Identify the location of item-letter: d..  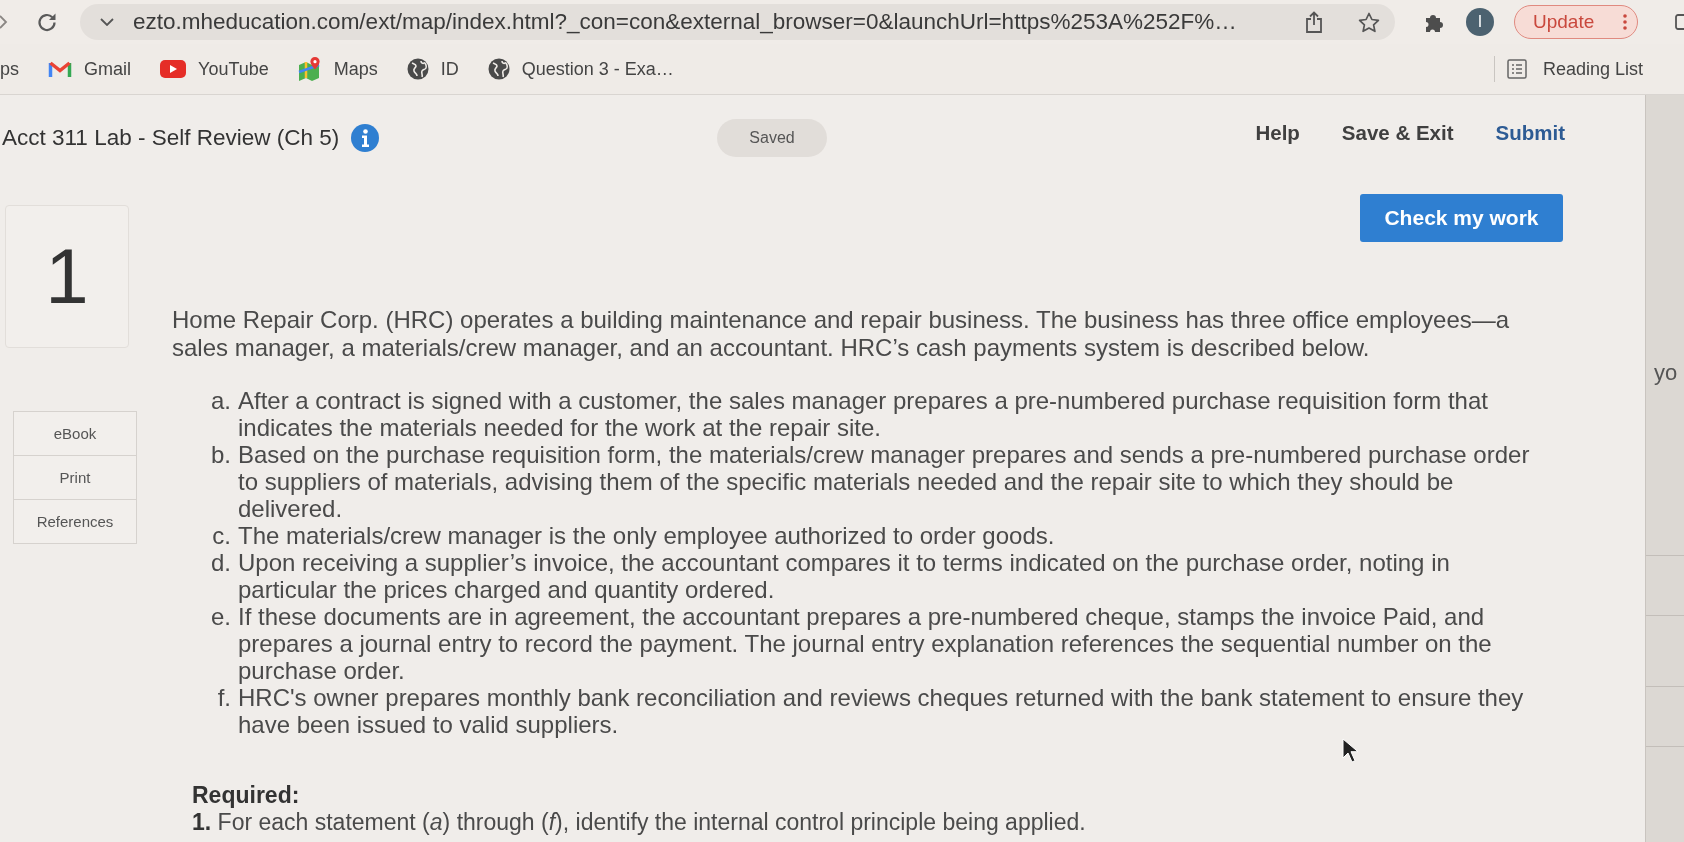
(220, 563).